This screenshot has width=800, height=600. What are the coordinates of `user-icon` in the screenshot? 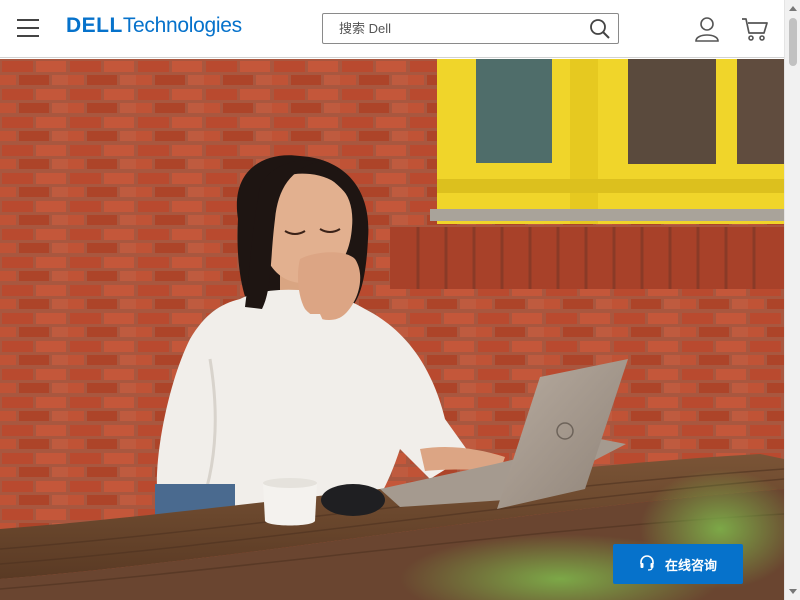 It's located at (707, 29).